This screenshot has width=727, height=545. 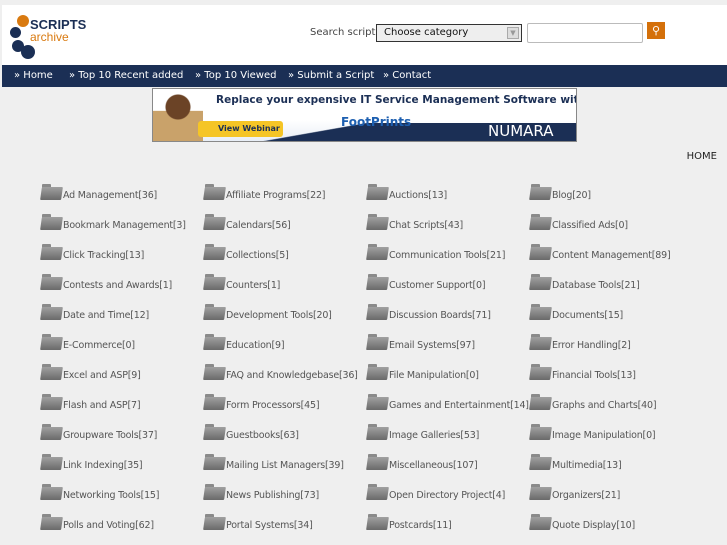 What do you see at coordinates (426, 225) in the screenshot?
I see `category-link: Chat Scripts[43]` at bounding box center [426, 225].